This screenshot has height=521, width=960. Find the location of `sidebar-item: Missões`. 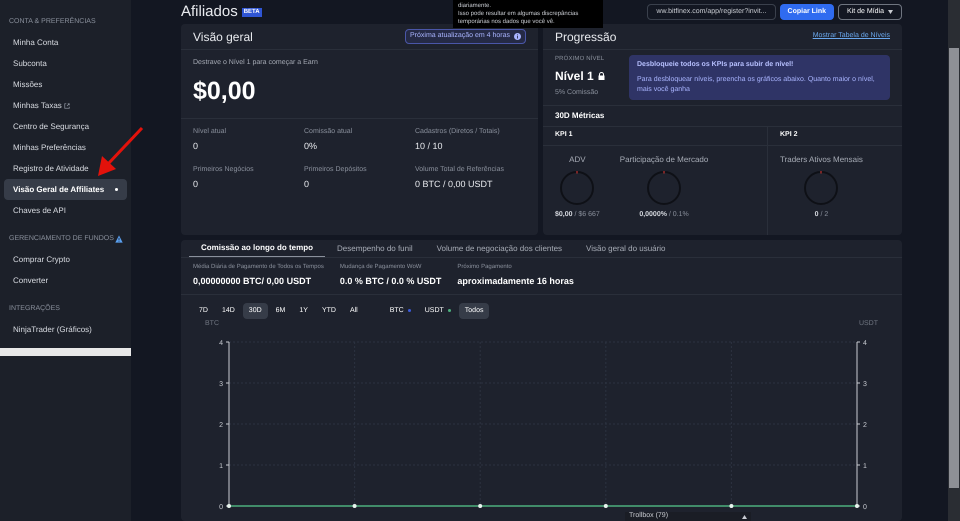

sidebar-item: Missões is located at coordinates (65, 84).